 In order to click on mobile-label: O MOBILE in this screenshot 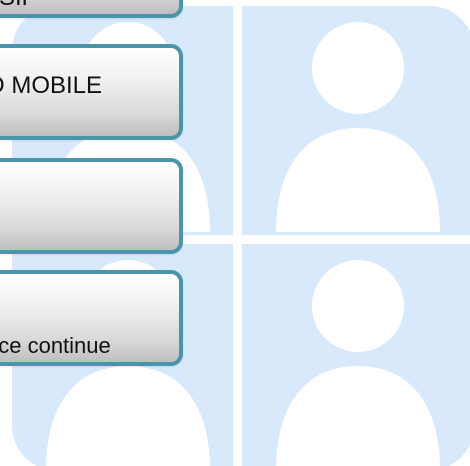, I will do `click(51, 85)`.